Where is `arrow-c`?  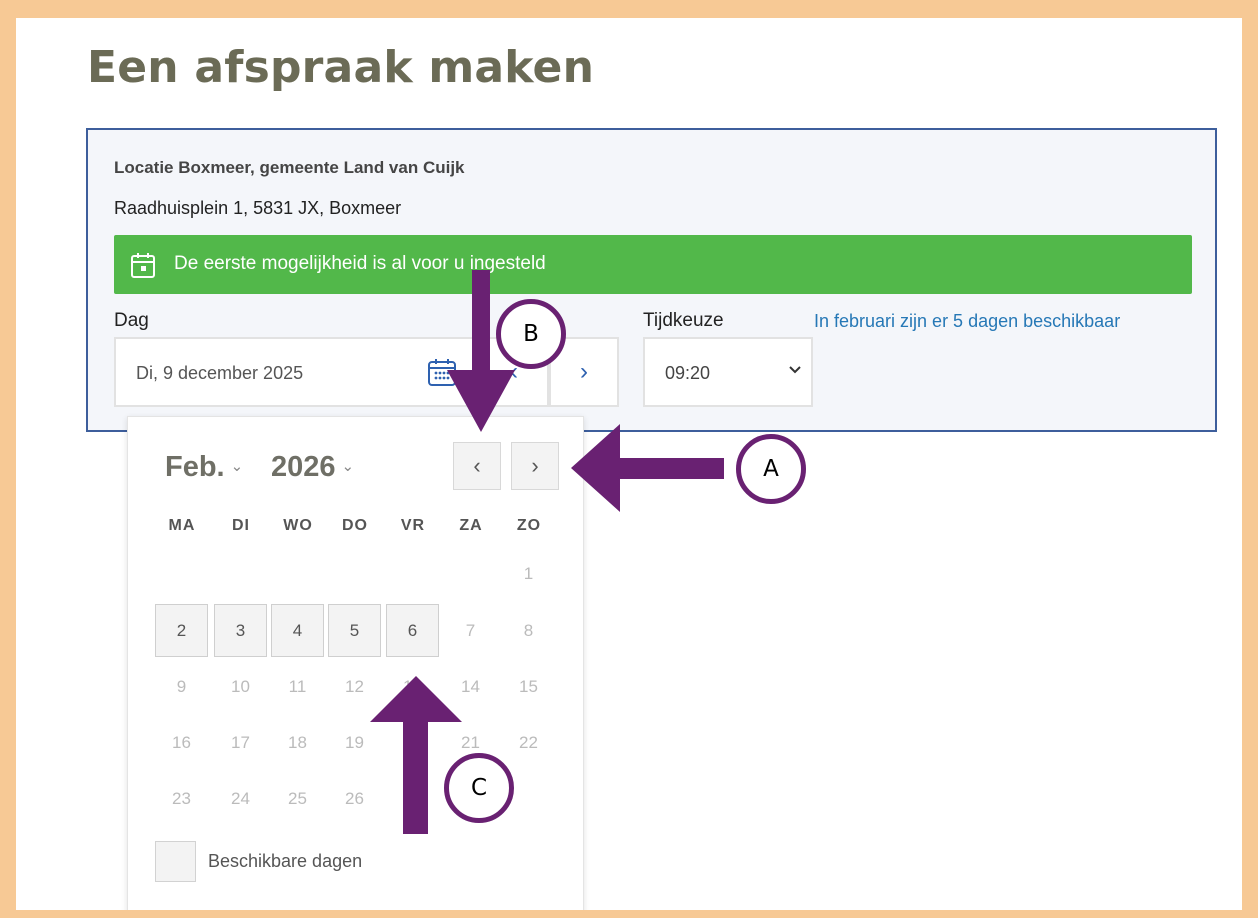 arrow-c is located at coordinates (416, 755).